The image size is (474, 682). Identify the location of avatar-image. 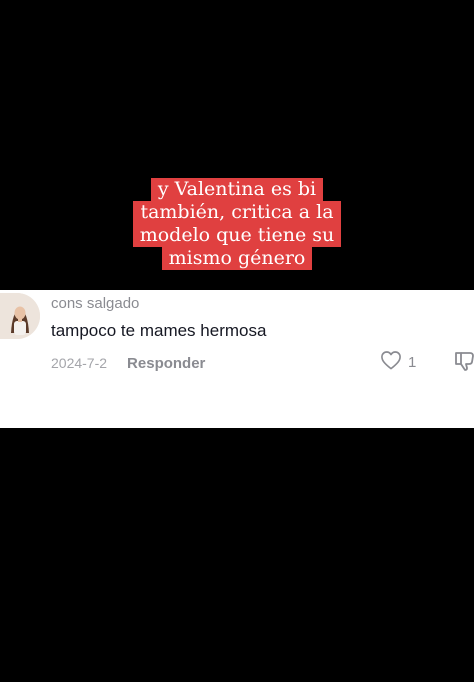
(20, 316).